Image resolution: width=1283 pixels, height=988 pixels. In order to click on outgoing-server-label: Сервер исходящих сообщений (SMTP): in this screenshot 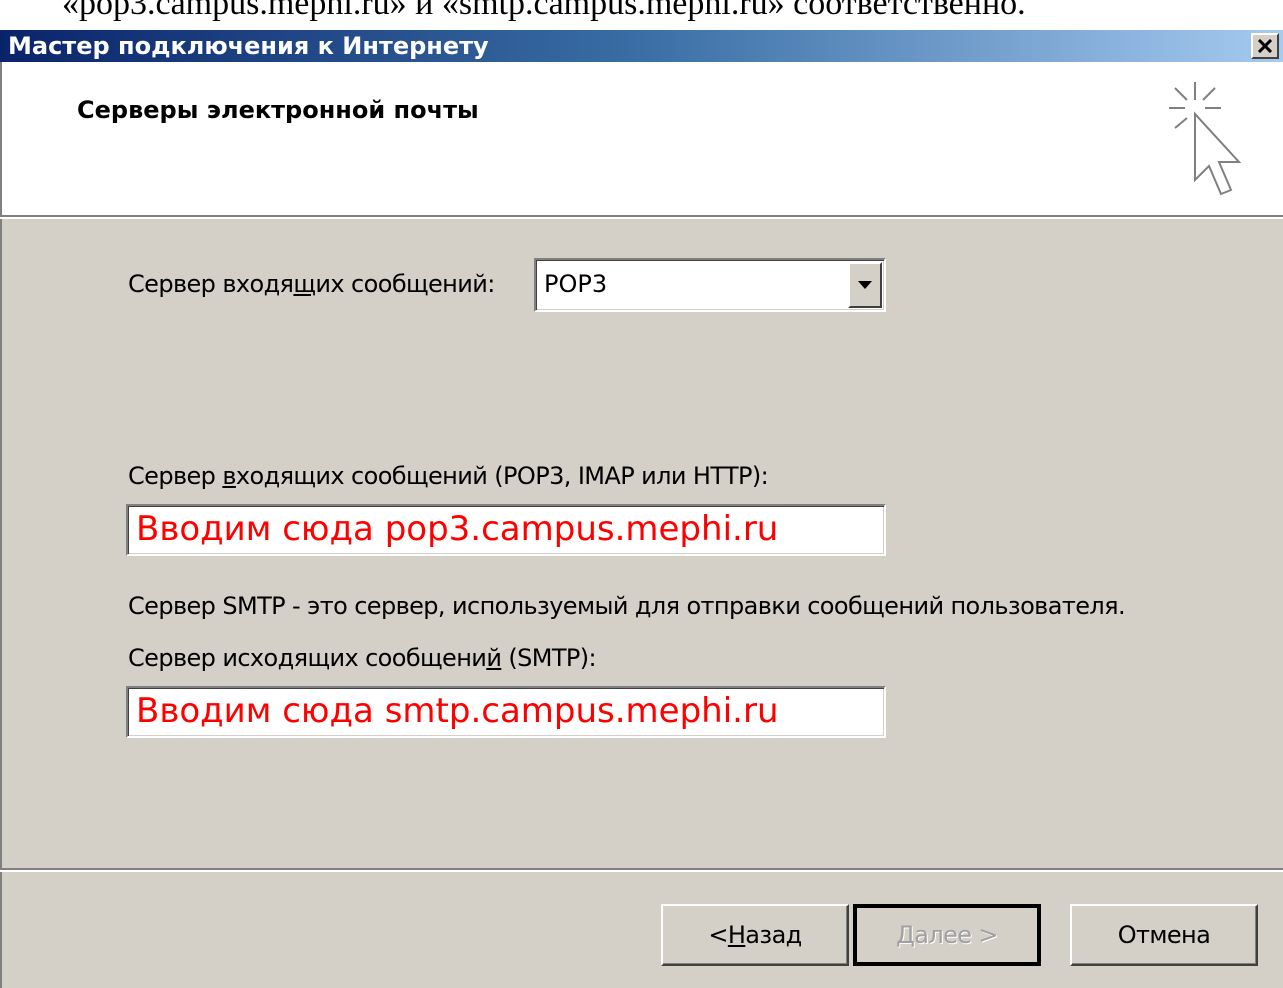, I will do `click(362, 658)`.